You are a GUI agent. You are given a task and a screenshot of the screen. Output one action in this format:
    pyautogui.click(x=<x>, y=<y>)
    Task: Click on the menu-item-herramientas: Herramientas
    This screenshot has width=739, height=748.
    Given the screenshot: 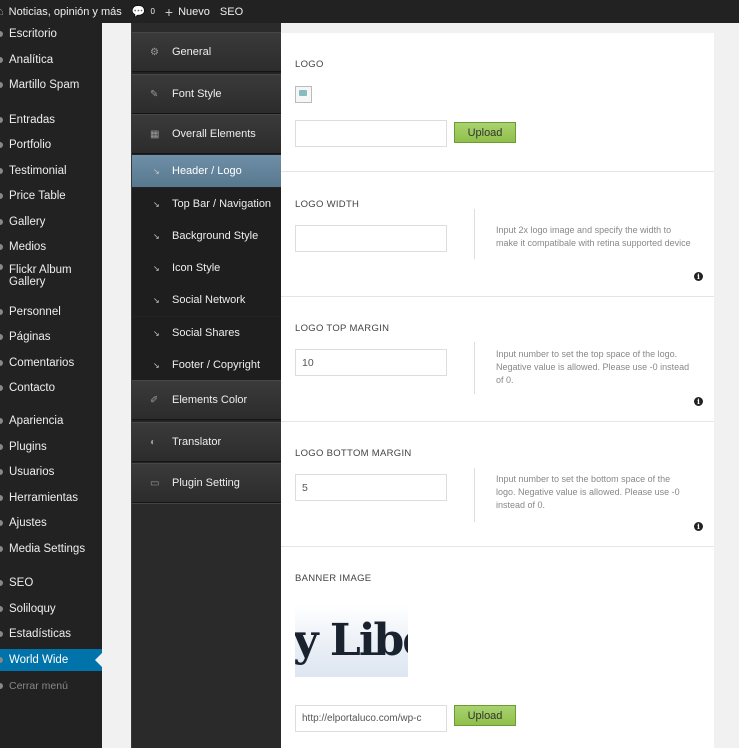 What is the action you would take?
    pyautogui.click(x=51, y=498)
    